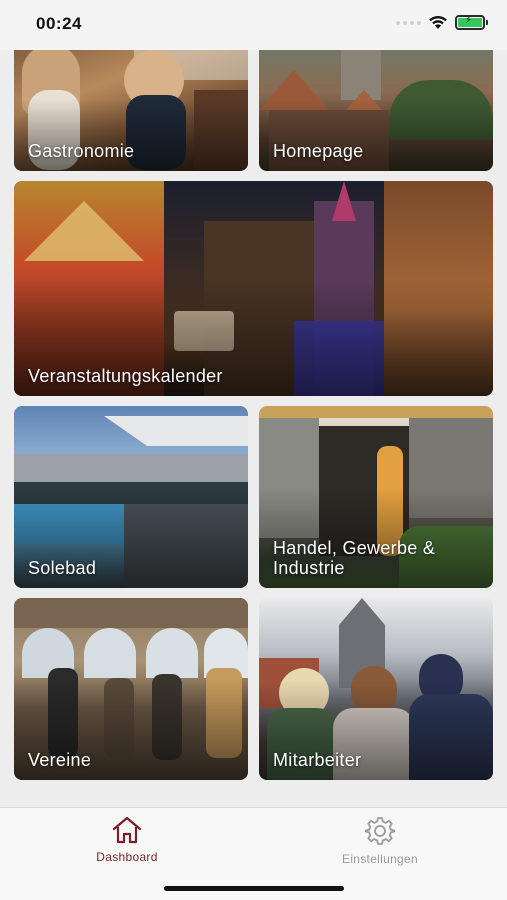  I want to click on tile-solebad: Solebad, so click(131, 497).